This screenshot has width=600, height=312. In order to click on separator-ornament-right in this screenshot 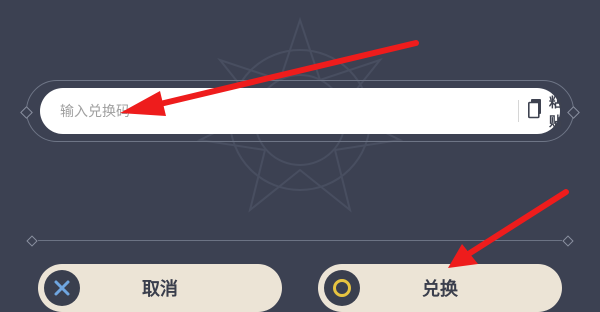, I will do `click(568, 241)`.